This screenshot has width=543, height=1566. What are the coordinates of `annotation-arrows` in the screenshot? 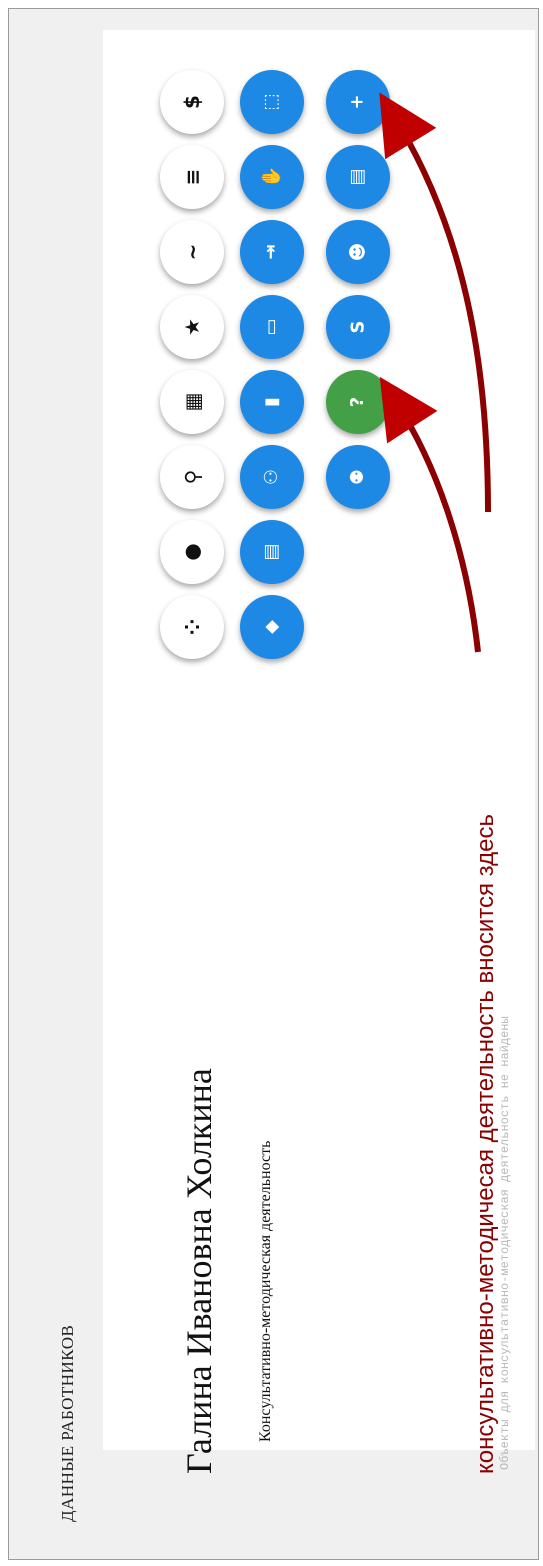 It's located at (435, 372).